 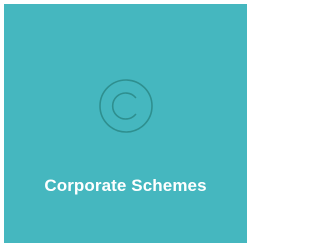 I want to click on tile-label: Corporate Schemes, so click(x=125, y=185).